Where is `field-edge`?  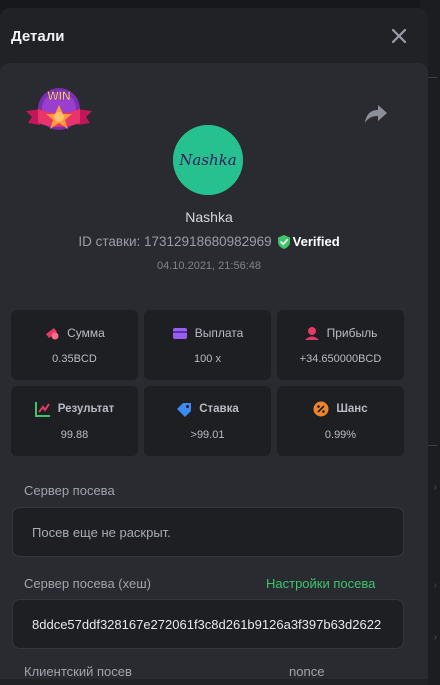
field-edge is located at coordinates (214, 682).